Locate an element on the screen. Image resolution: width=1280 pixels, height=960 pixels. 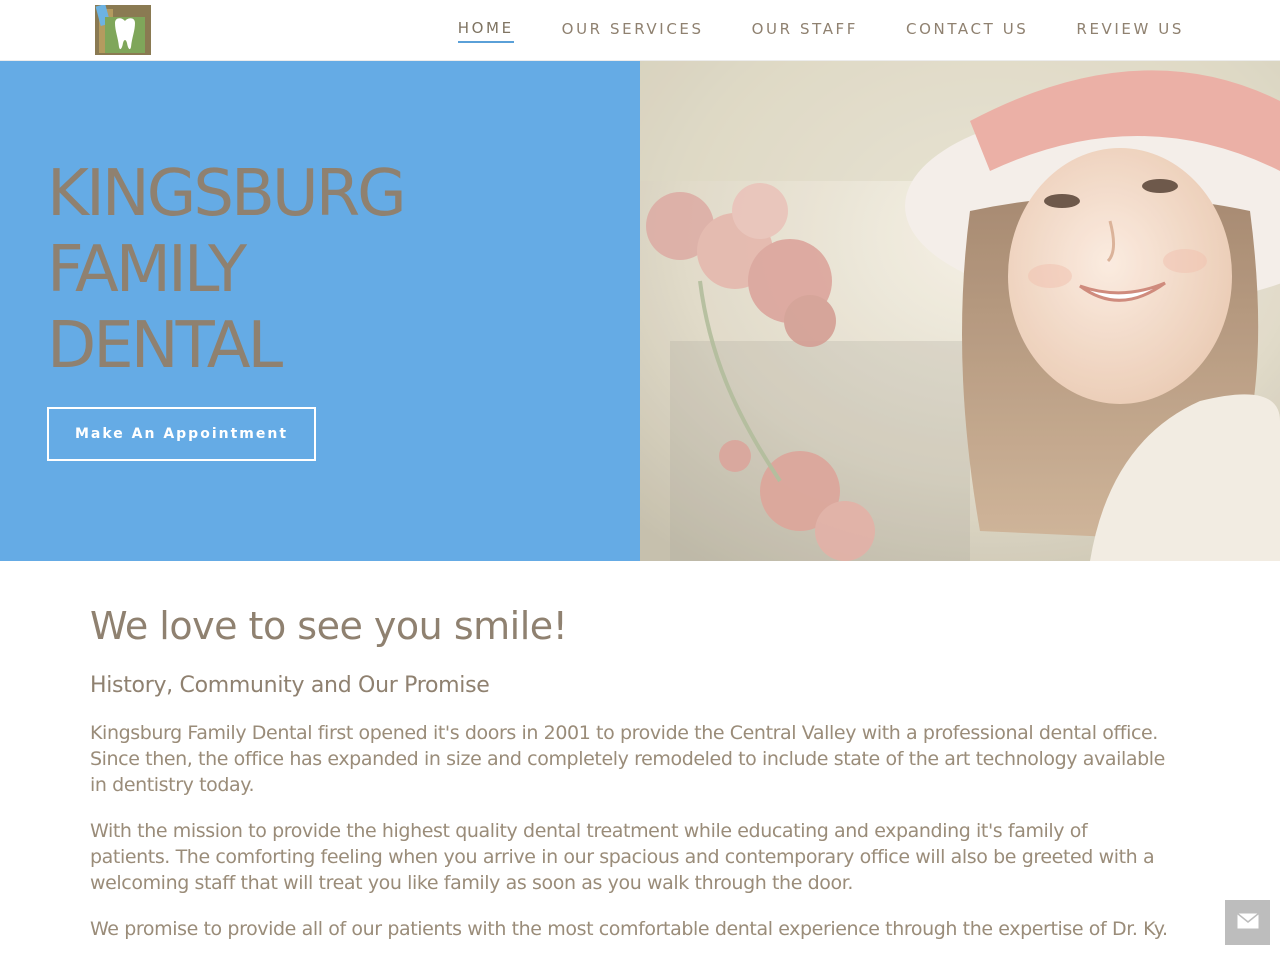
section-heading: We love to see you smile! is located at coordinates (329, 626).